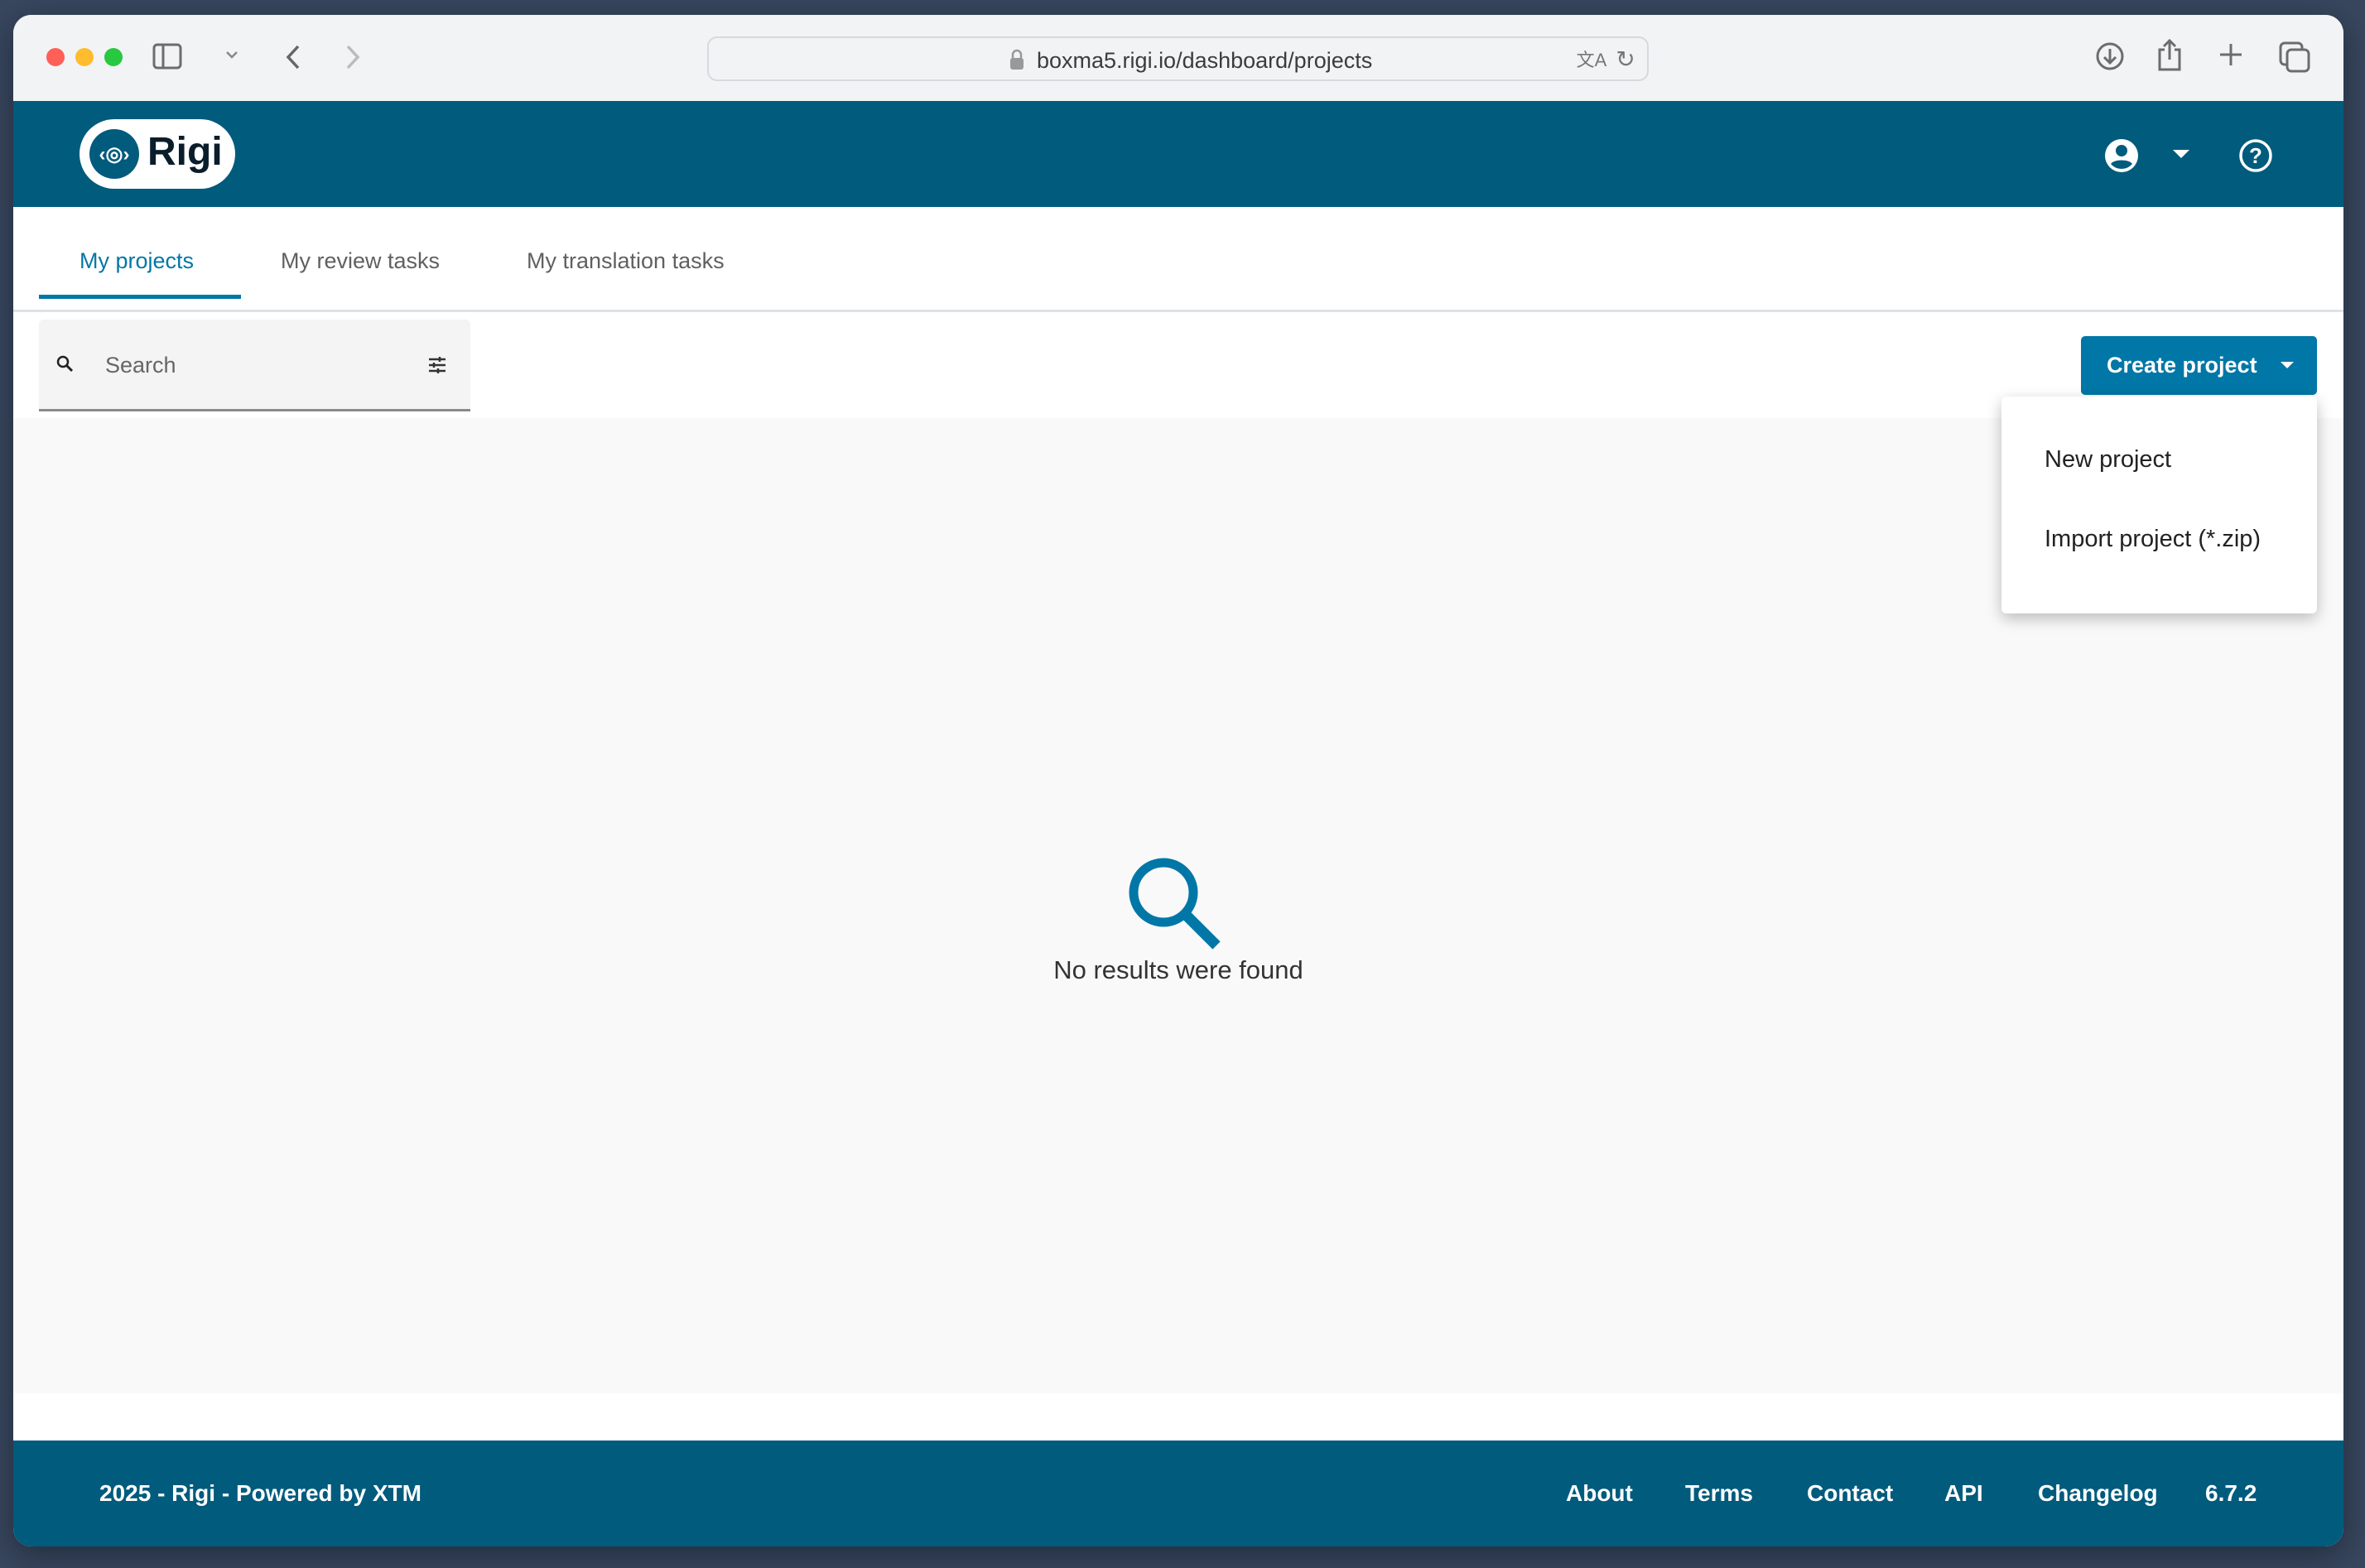 This screenshot has height=1568, width=2365. I want to click on rigi-logo: ‹◎› Rigi, so click(157, 154).